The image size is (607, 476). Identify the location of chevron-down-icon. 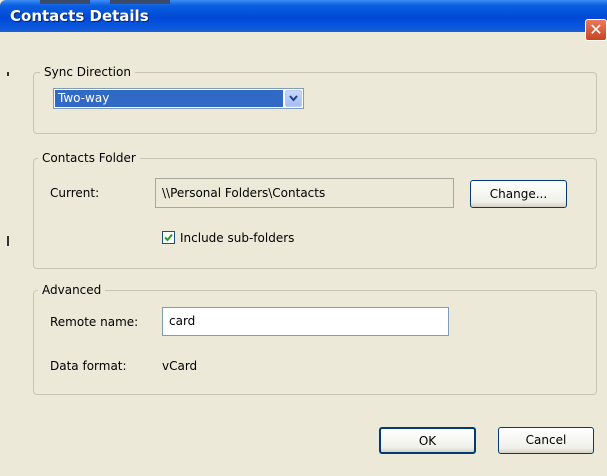
(293, 98).